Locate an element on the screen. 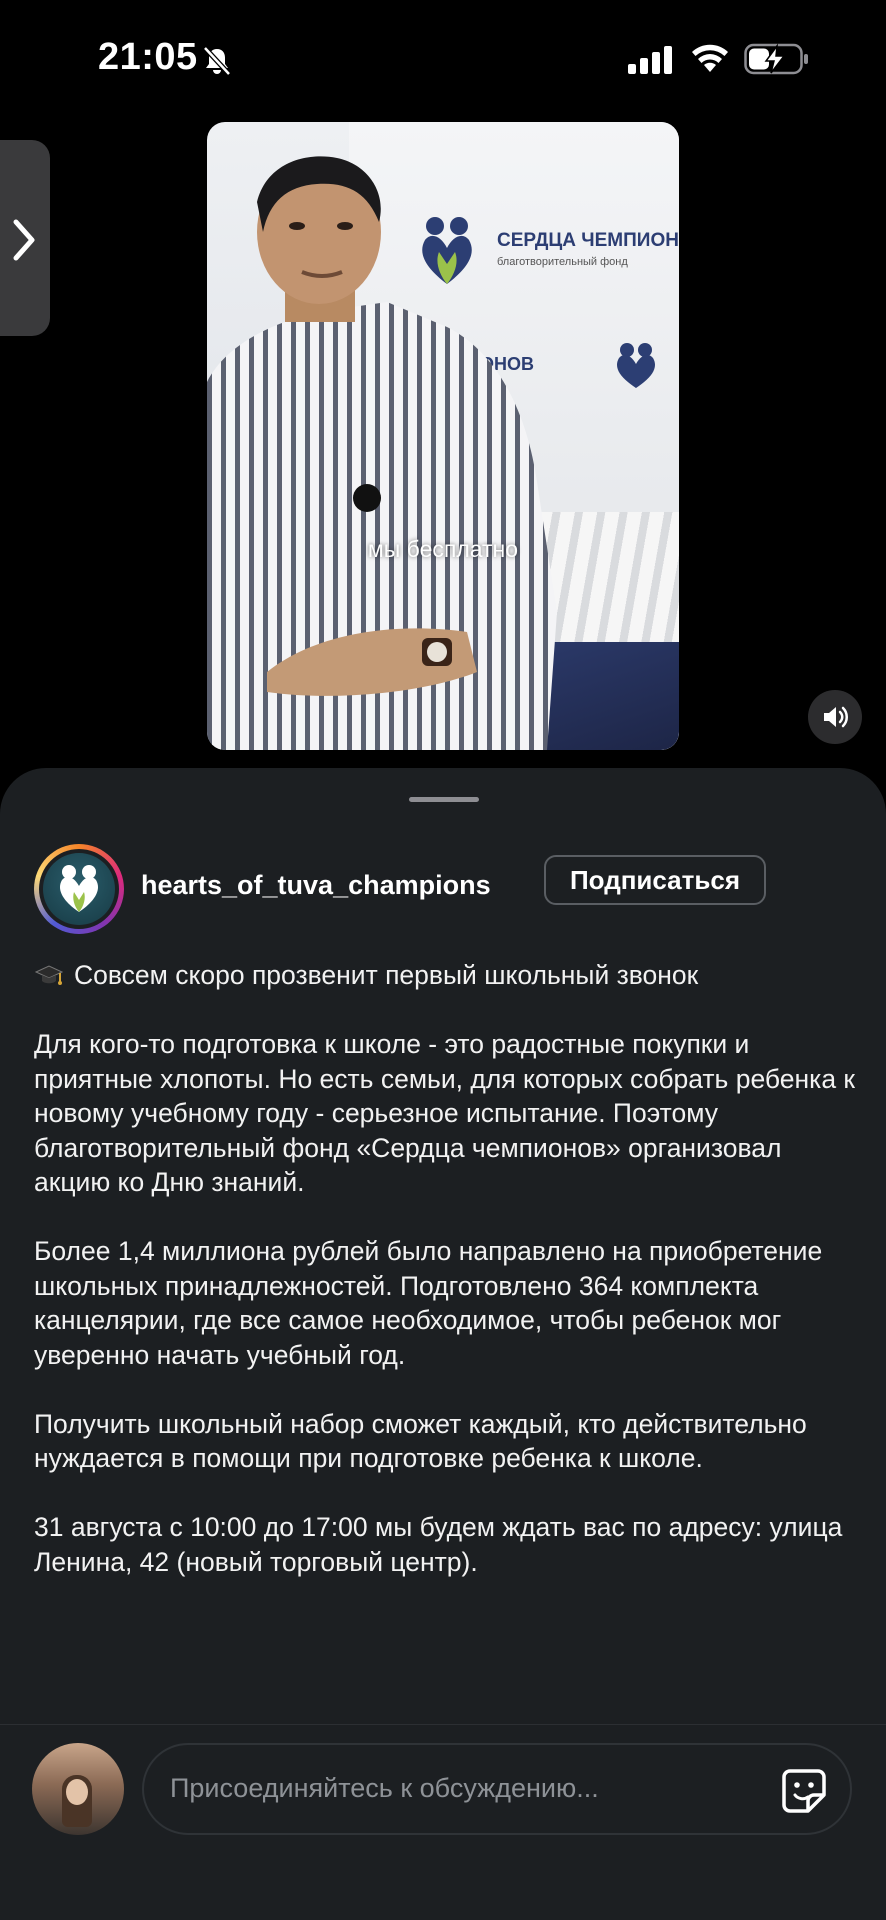 The height and width of the screenshot is (1920, 886). video-subtitle: мы бесплатно is located at coordinates (443, 549).